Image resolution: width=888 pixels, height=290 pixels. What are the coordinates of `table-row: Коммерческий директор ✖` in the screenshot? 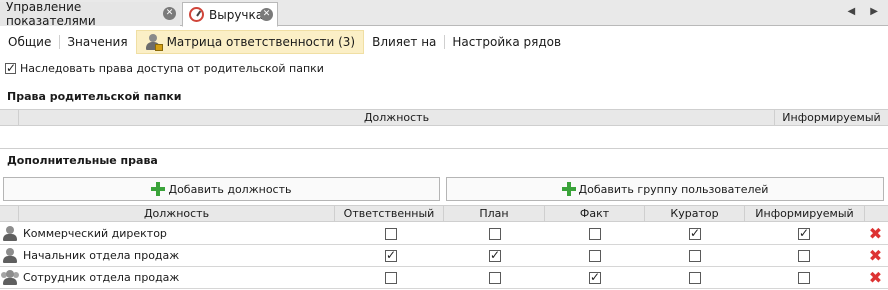 It's located at (444, 234).